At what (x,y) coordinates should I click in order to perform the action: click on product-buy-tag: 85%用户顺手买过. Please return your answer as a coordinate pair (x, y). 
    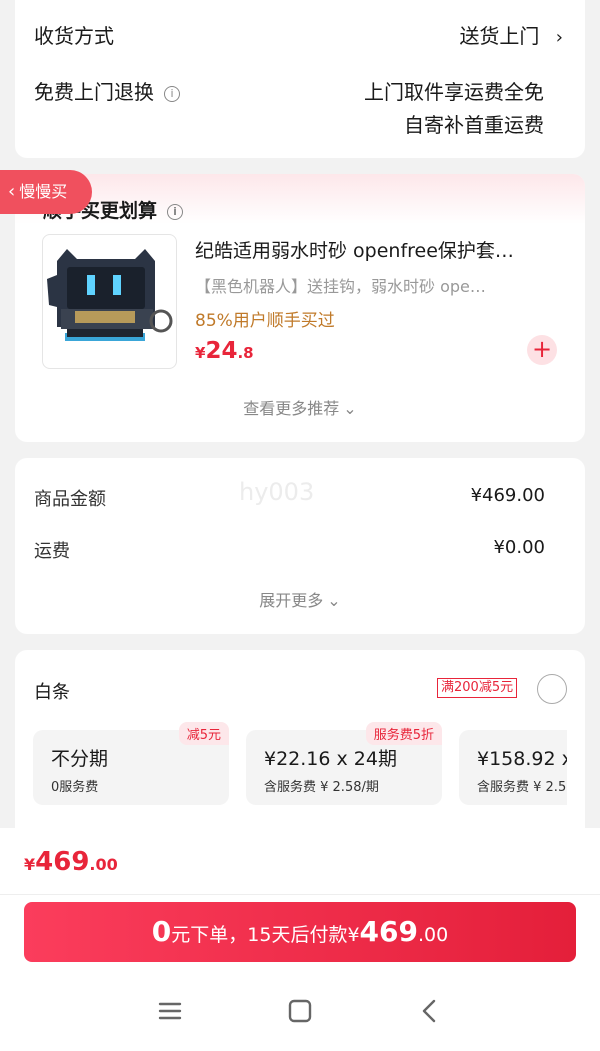
    Looking at the image, I should click on (265, 321).